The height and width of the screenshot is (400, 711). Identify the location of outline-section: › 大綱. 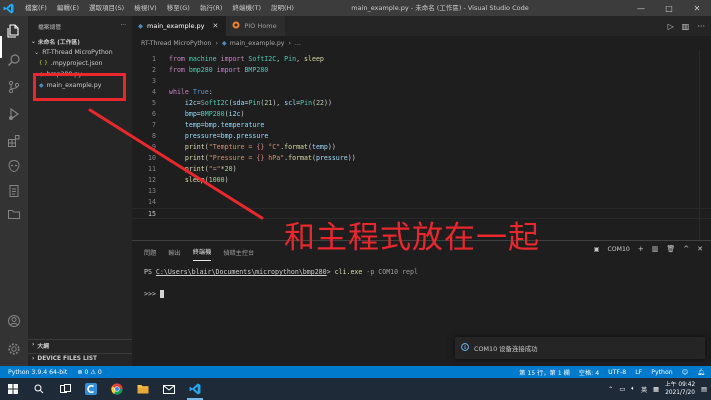
(80, 344).